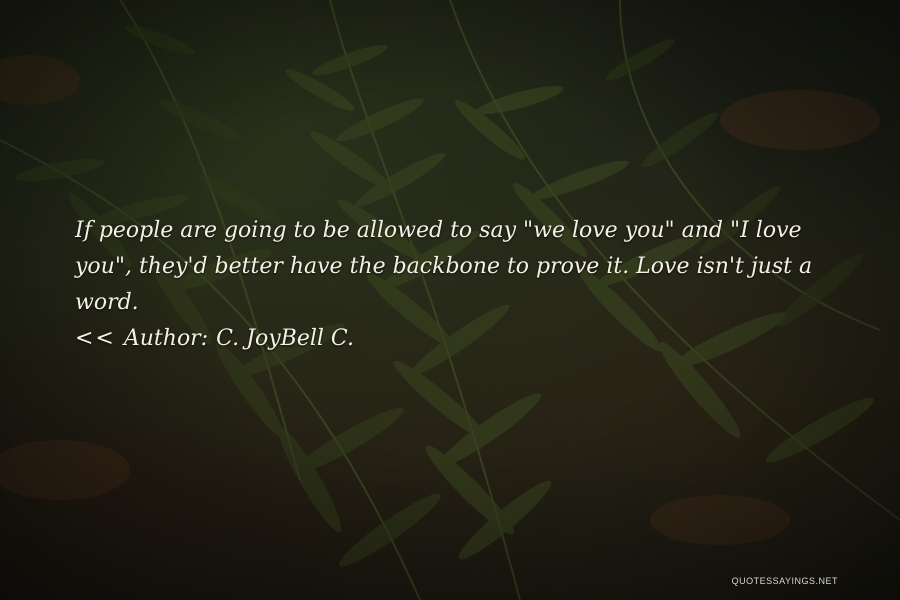 Image resolution: width=900 pixels, height=600 pixels. I want to click on author-name: C. JoyBell C., so click(285, 338).